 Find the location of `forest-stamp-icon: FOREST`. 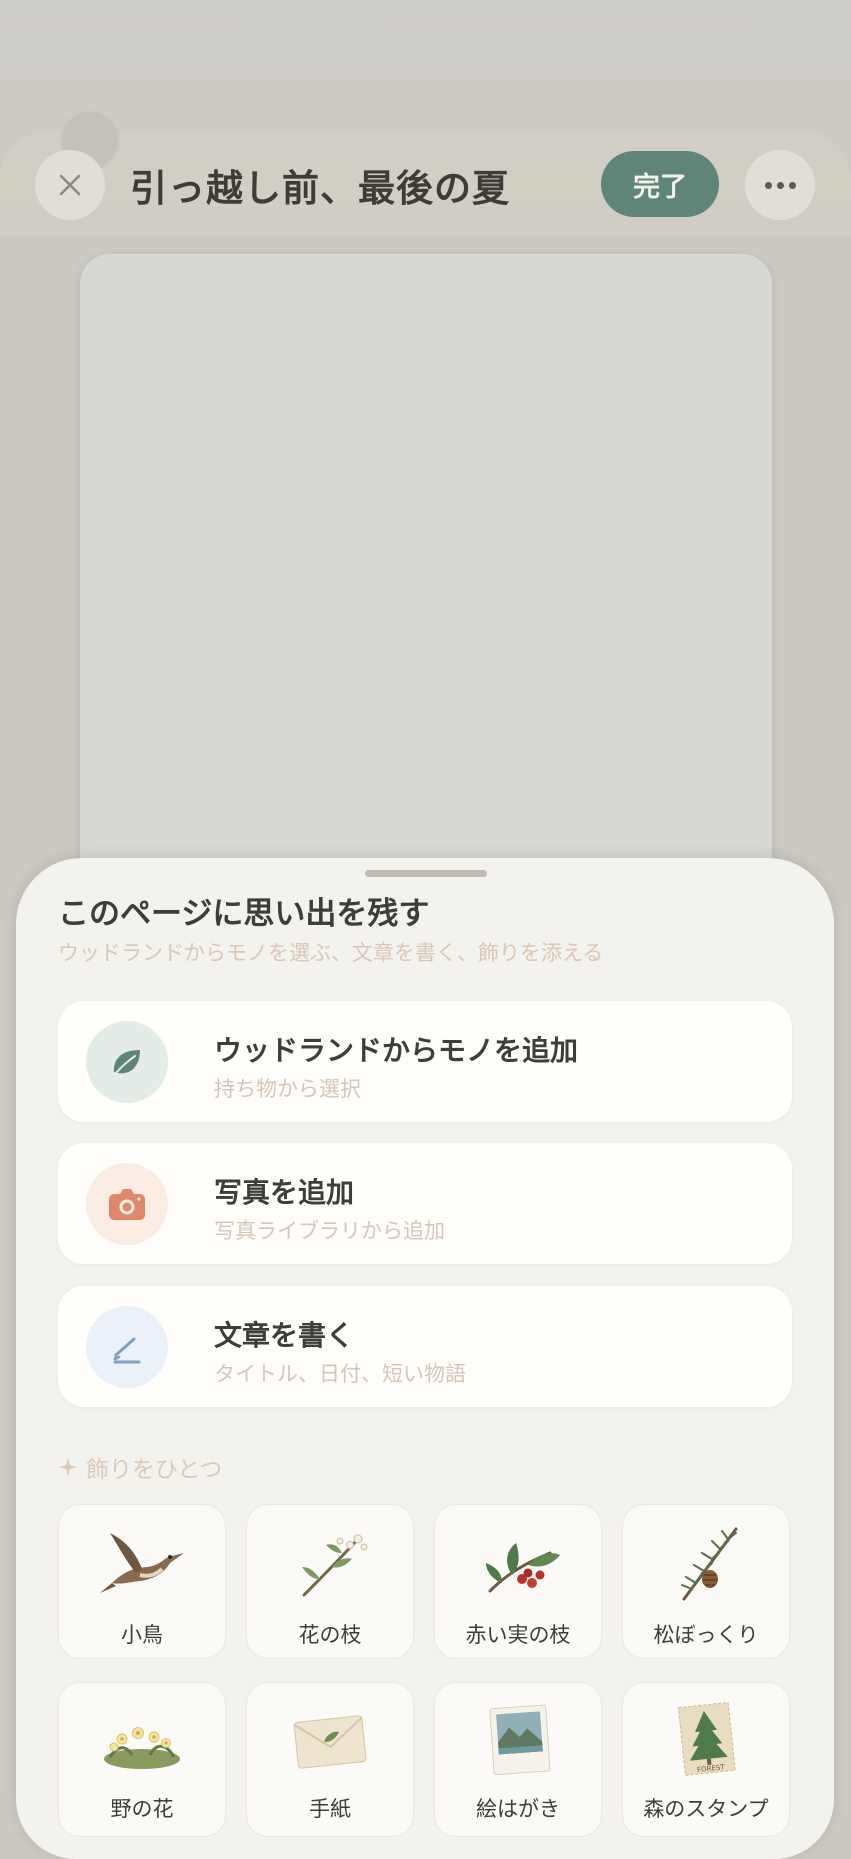

forest-stamp-icon: FOREST is located at coordinates (706, 1738).